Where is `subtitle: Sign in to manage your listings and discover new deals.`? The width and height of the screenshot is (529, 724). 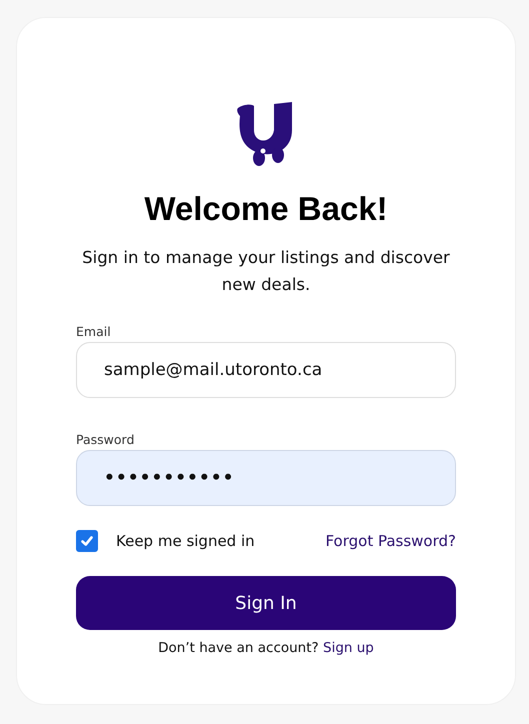 subtitle: Sign in to manage your listings and discover new deals. is located at coordinates (266, 271).